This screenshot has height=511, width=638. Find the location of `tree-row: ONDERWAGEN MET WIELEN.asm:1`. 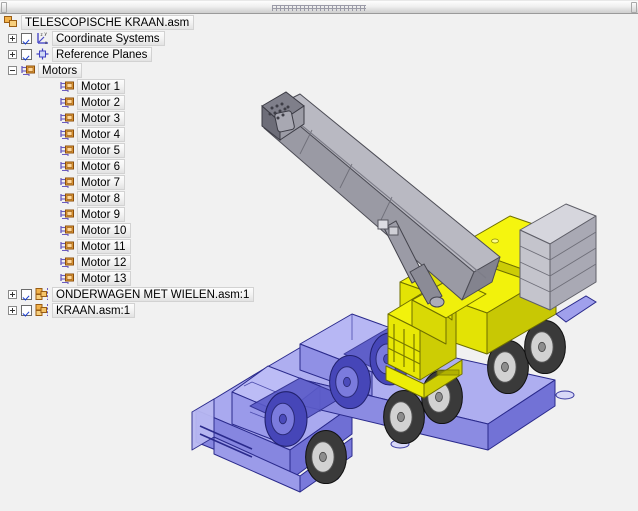

tree-row: ONDERWAGEN MET WIELEN.asm:1 is located at coordinates (150, 294).